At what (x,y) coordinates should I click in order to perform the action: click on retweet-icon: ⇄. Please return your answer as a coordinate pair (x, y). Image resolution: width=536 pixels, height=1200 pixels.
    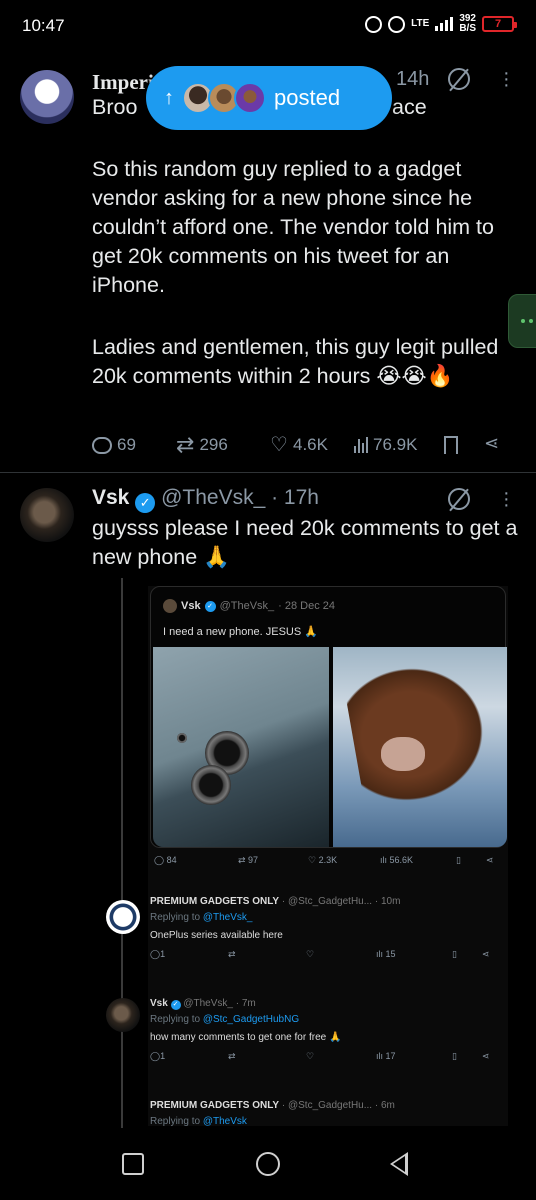
    Looking at the image, I should click on (185, 444).